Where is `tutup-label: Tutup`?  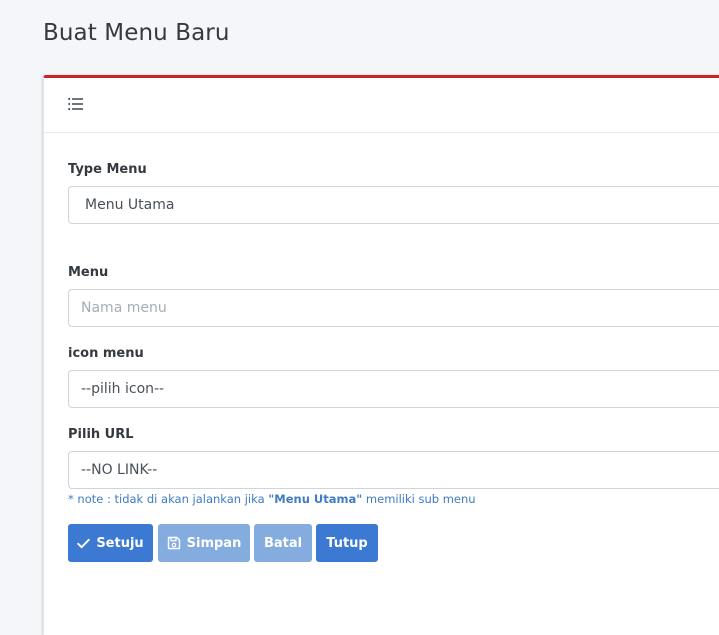 tutup-label: Tutup is located at coordinates (347, 543).